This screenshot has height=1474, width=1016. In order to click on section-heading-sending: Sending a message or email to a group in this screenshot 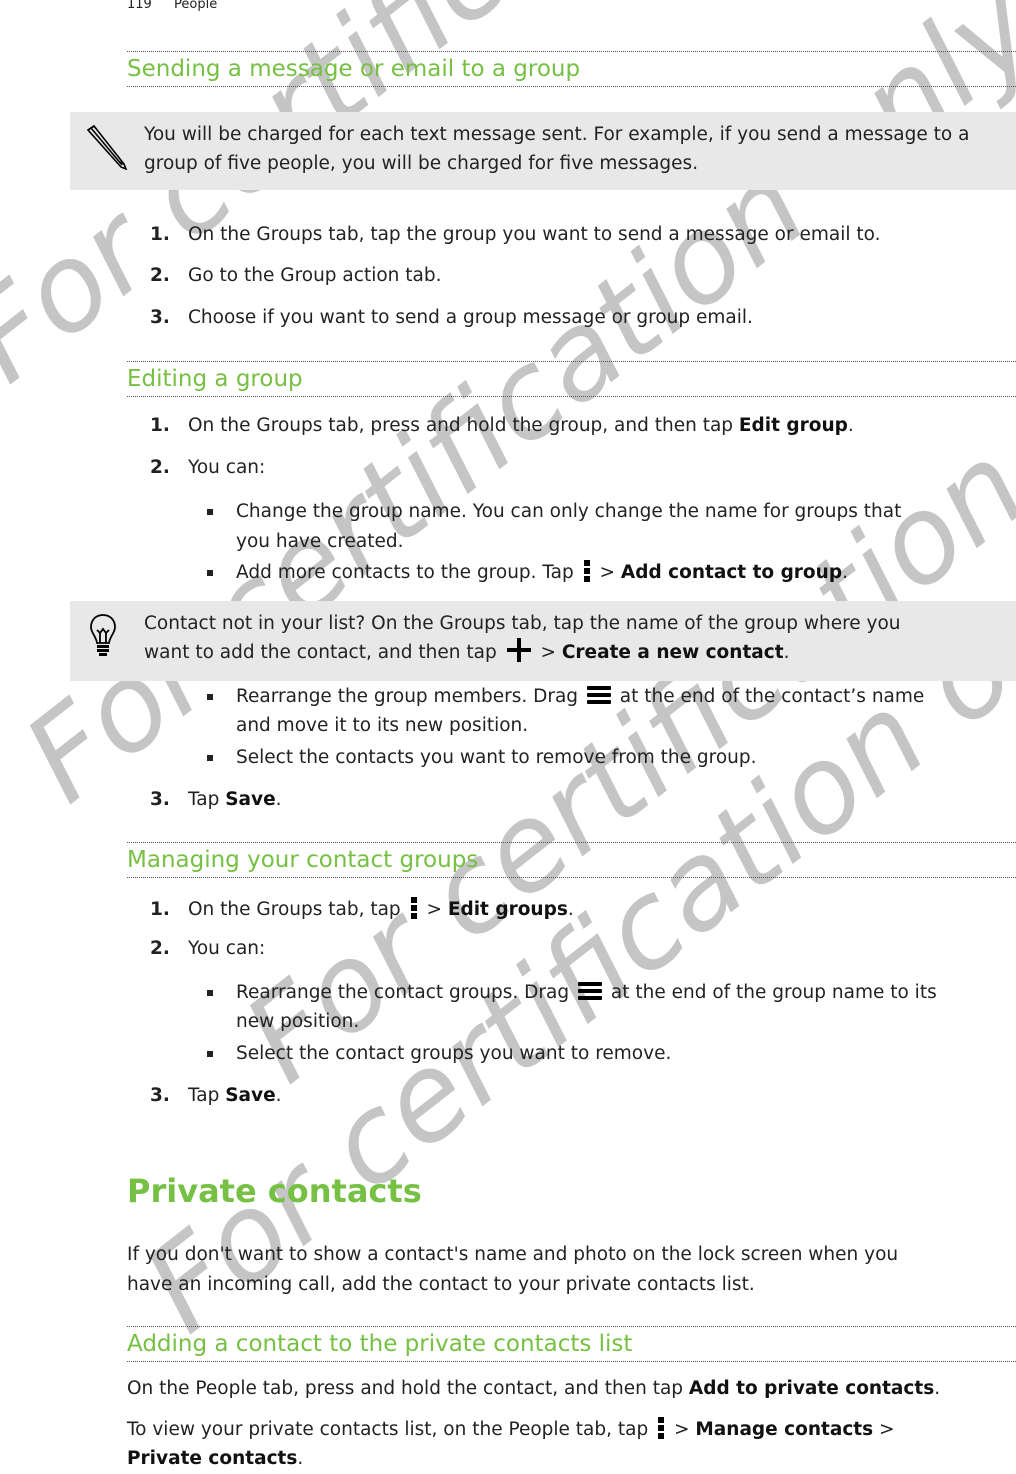, I will do `click(571, 69)`.